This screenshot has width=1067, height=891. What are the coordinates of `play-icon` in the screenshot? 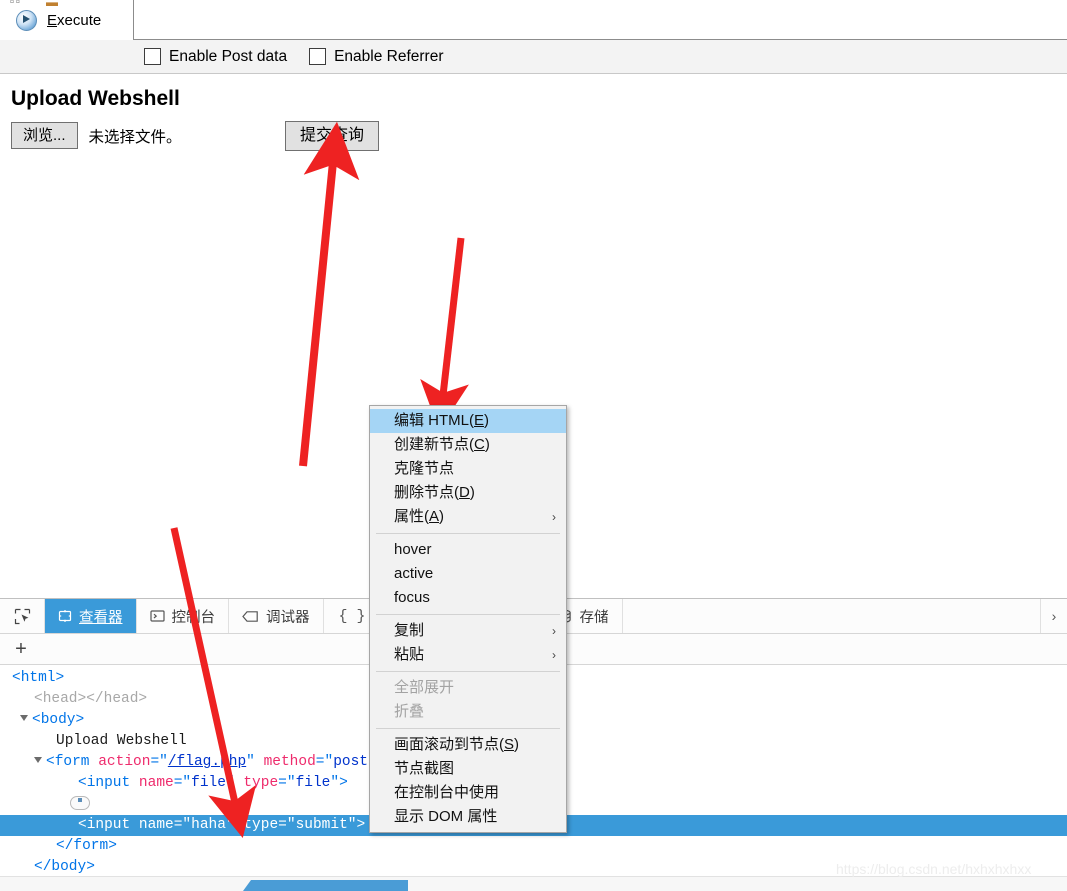 It's located at (26, 20).